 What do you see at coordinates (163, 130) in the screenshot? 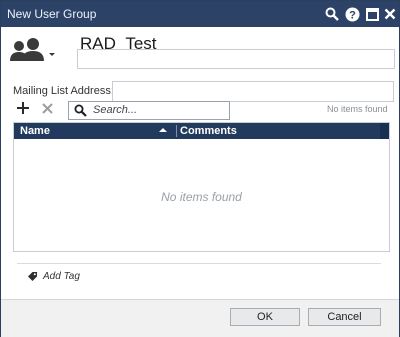
I see `sort-ascending-icon` at bounding box center [163, 130].